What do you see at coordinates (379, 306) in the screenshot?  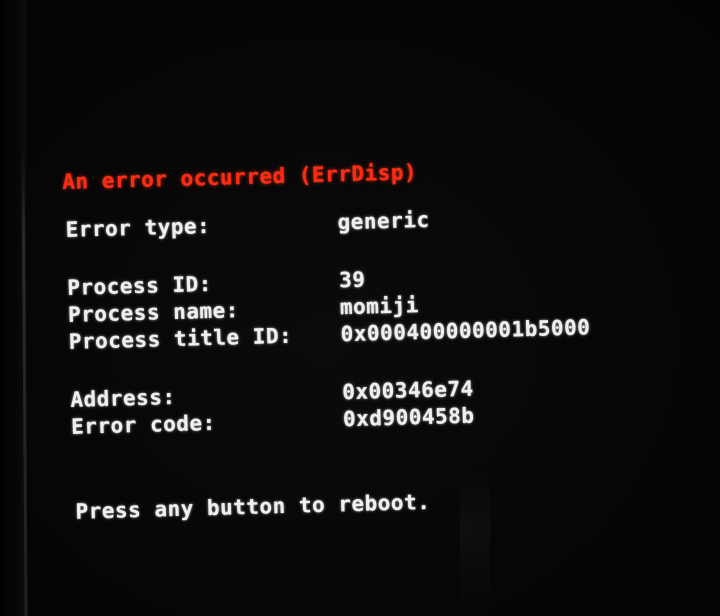 I see `process-name-value: momiji` at bounding box center [379, 306].